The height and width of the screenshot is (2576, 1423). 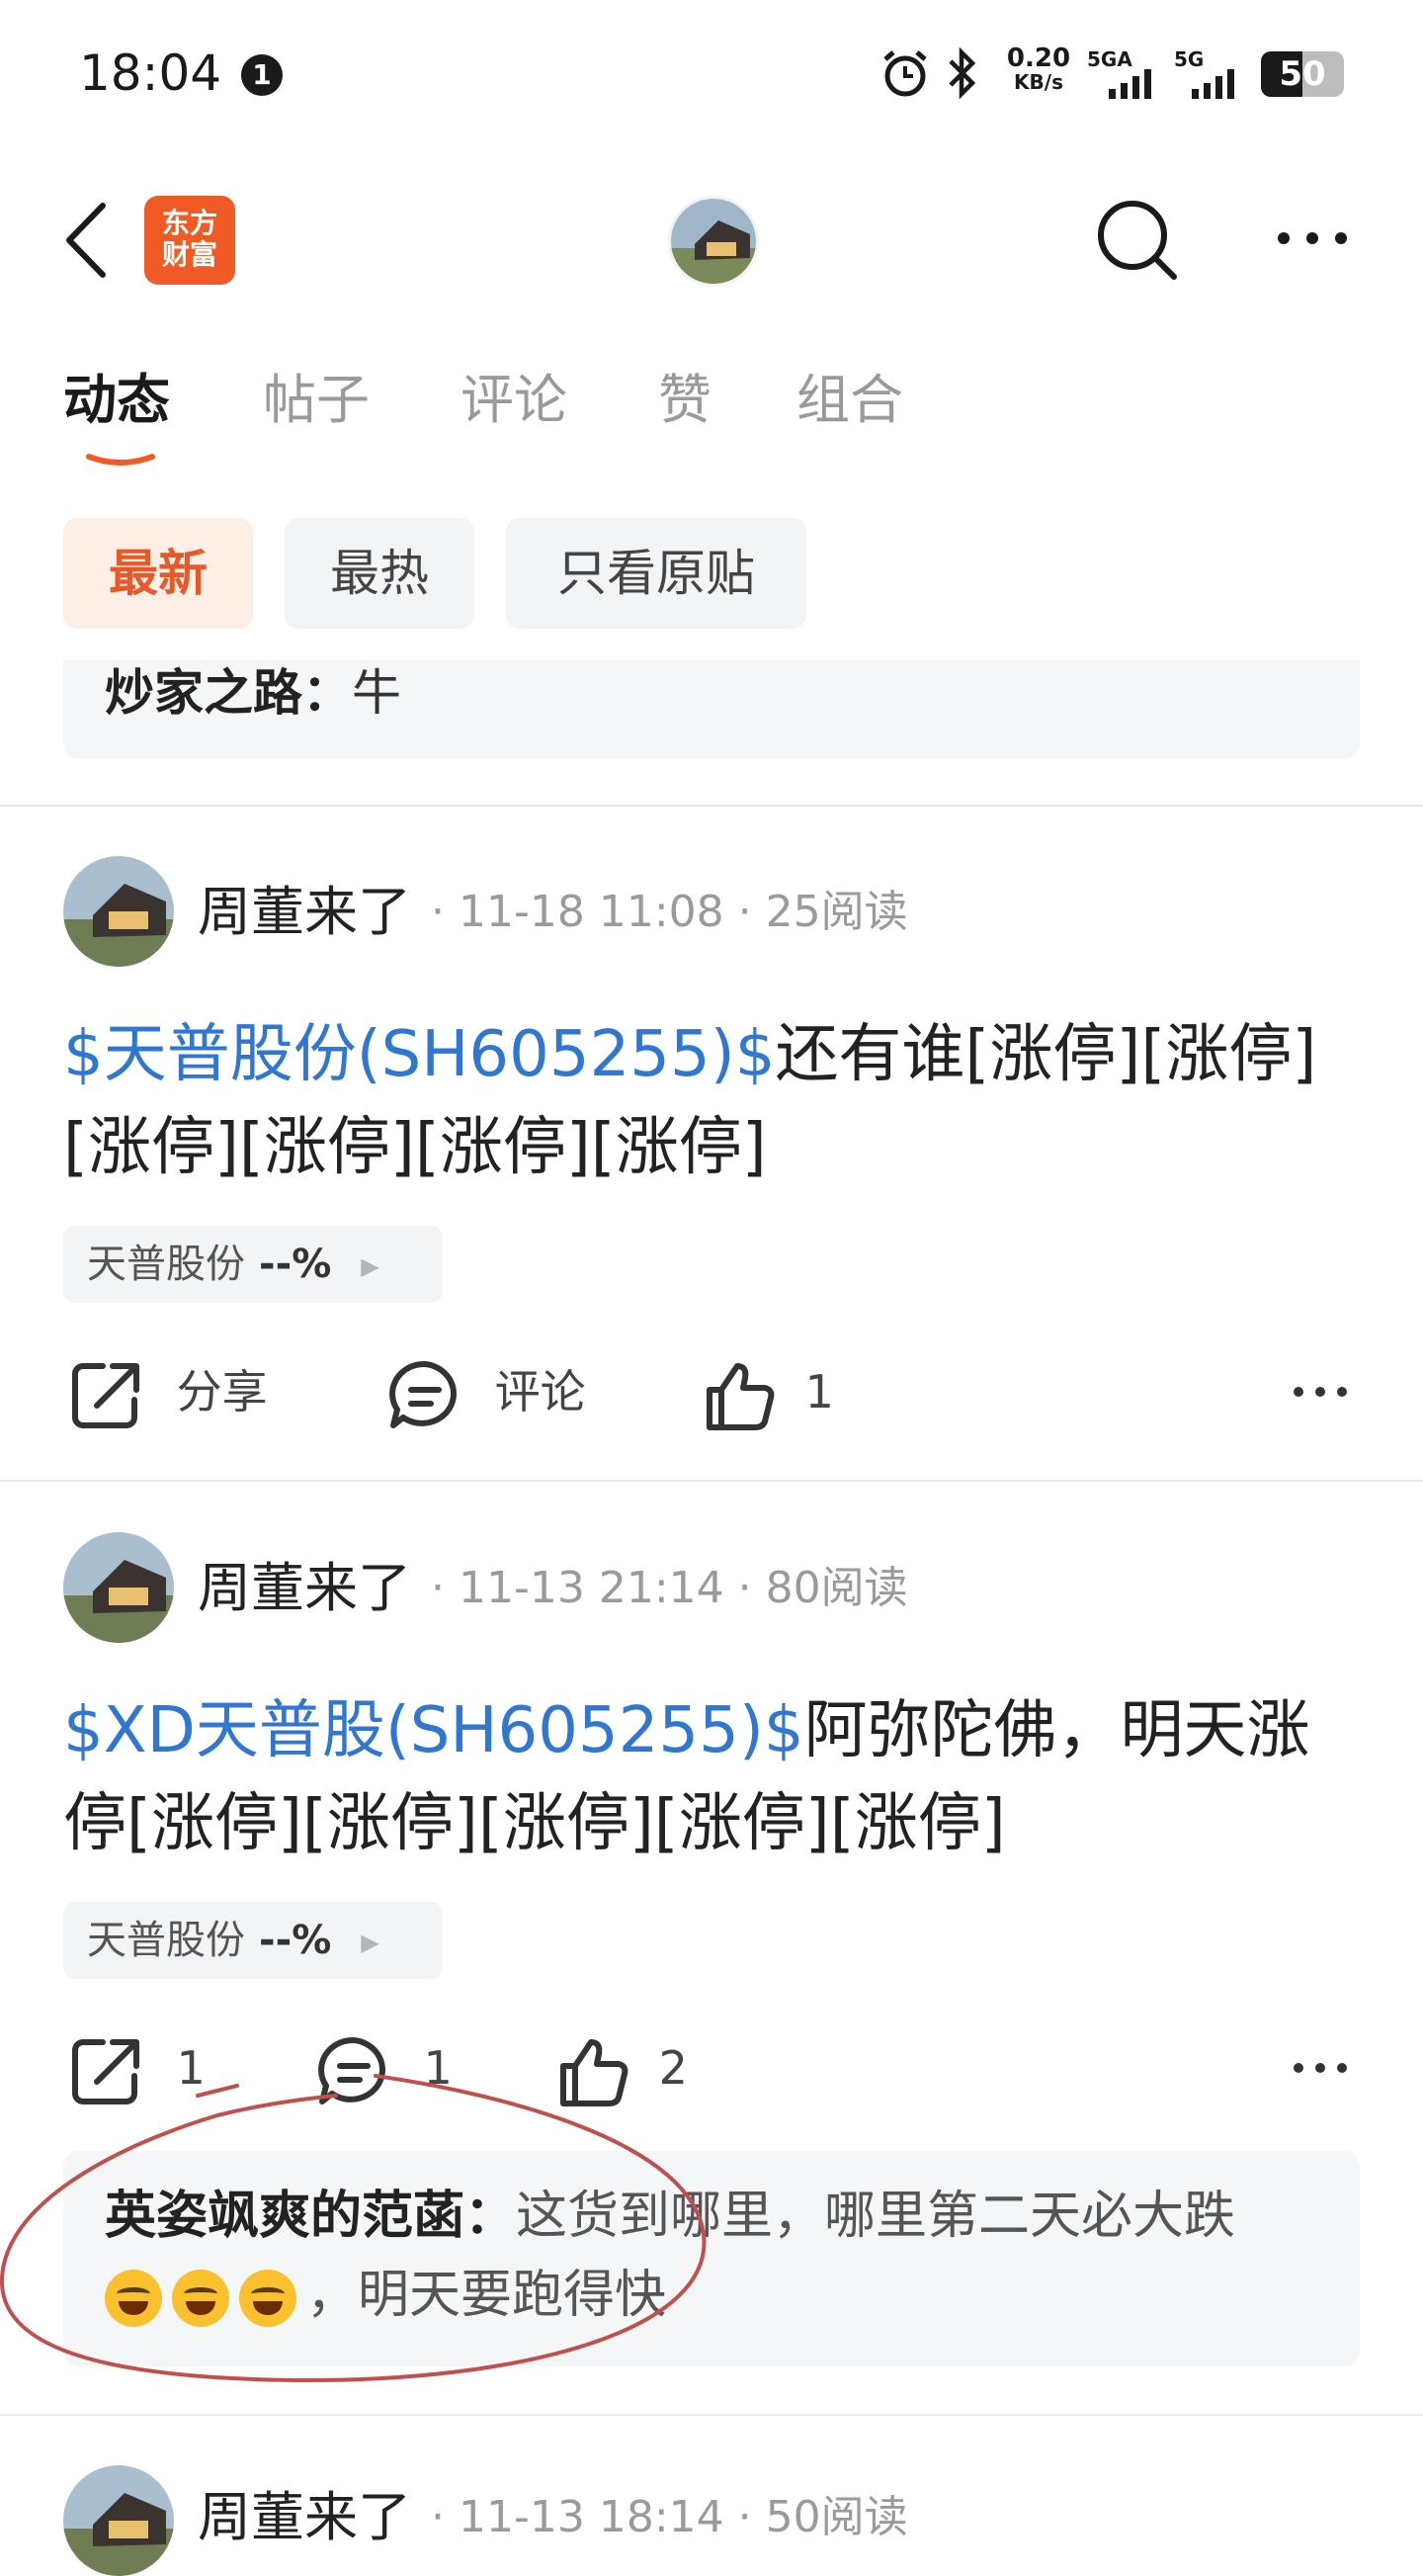 I want to click on signal-5ga: 5GA, so click(x=1123, y=75).